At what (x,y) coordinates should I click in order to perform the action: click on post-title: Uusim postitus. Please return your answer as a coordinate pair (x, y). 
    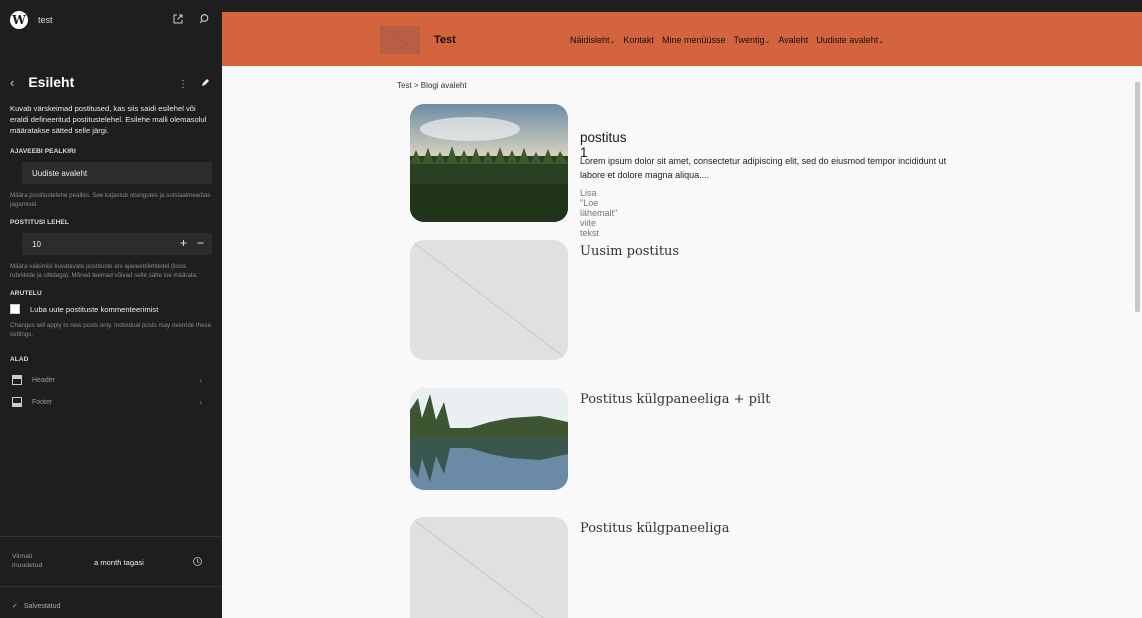
    Looking at the image, I should click on (629, 251).